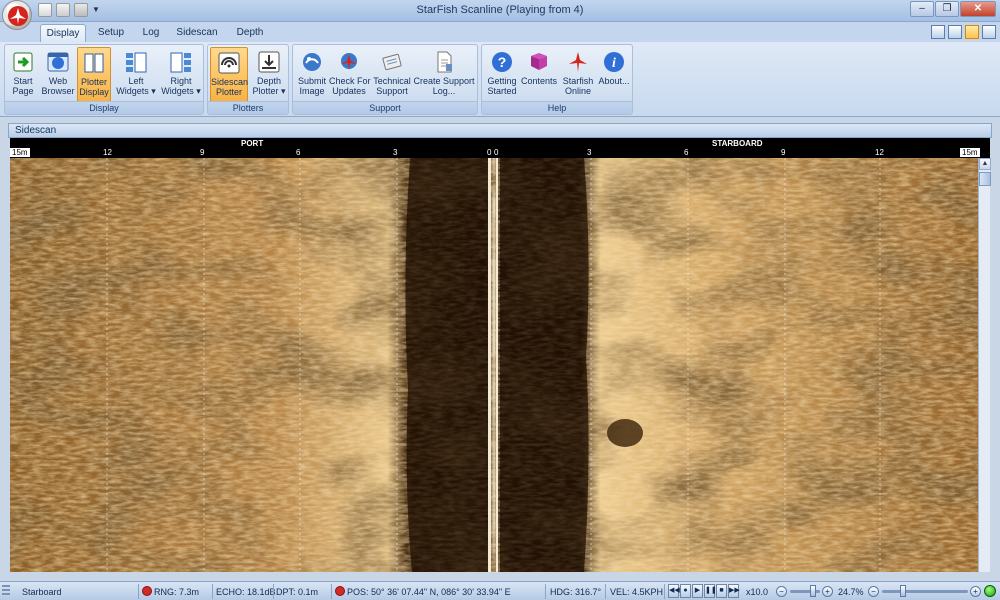  What do you see at coordinates (539, 74) in the screenshot?
I see `contents-button: Contents` at bounding box center [539, 74].